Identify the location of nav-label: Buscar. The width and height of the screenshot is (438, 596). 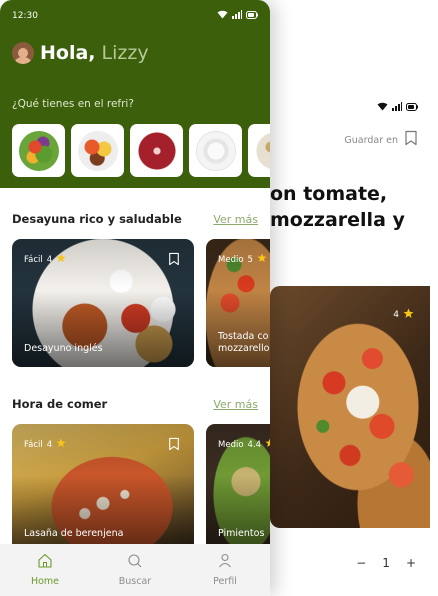
(135, 581).